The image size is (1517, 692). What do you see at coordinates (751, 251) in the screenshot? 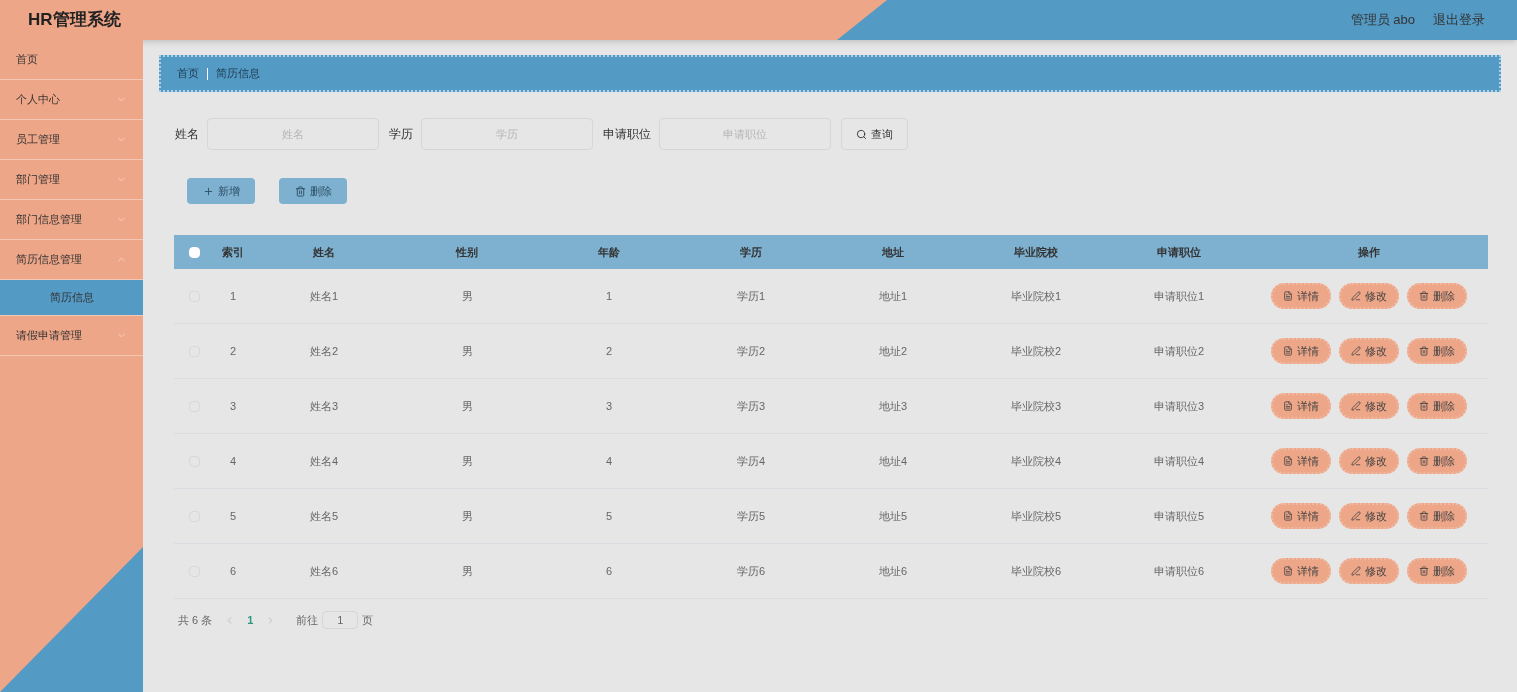
I see `column-header: 学历` at bounding box center [751, 251].